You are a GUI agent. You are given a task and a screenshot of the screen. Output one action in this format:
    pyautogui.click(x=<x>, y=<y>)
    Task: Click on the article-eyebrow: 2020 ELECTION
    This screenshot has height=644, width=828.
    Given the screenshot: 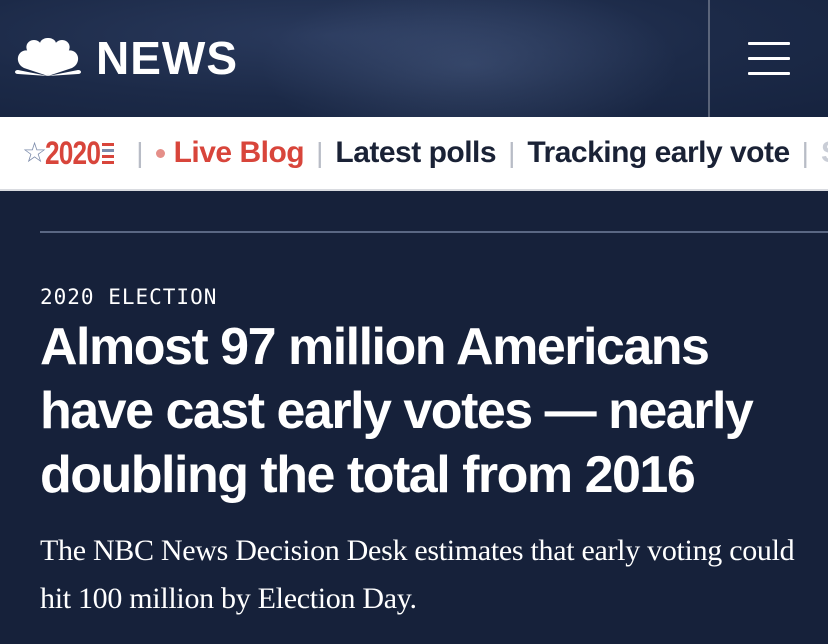 What is the action you would take?
    pyautogui.click(x=128, y=297)
    